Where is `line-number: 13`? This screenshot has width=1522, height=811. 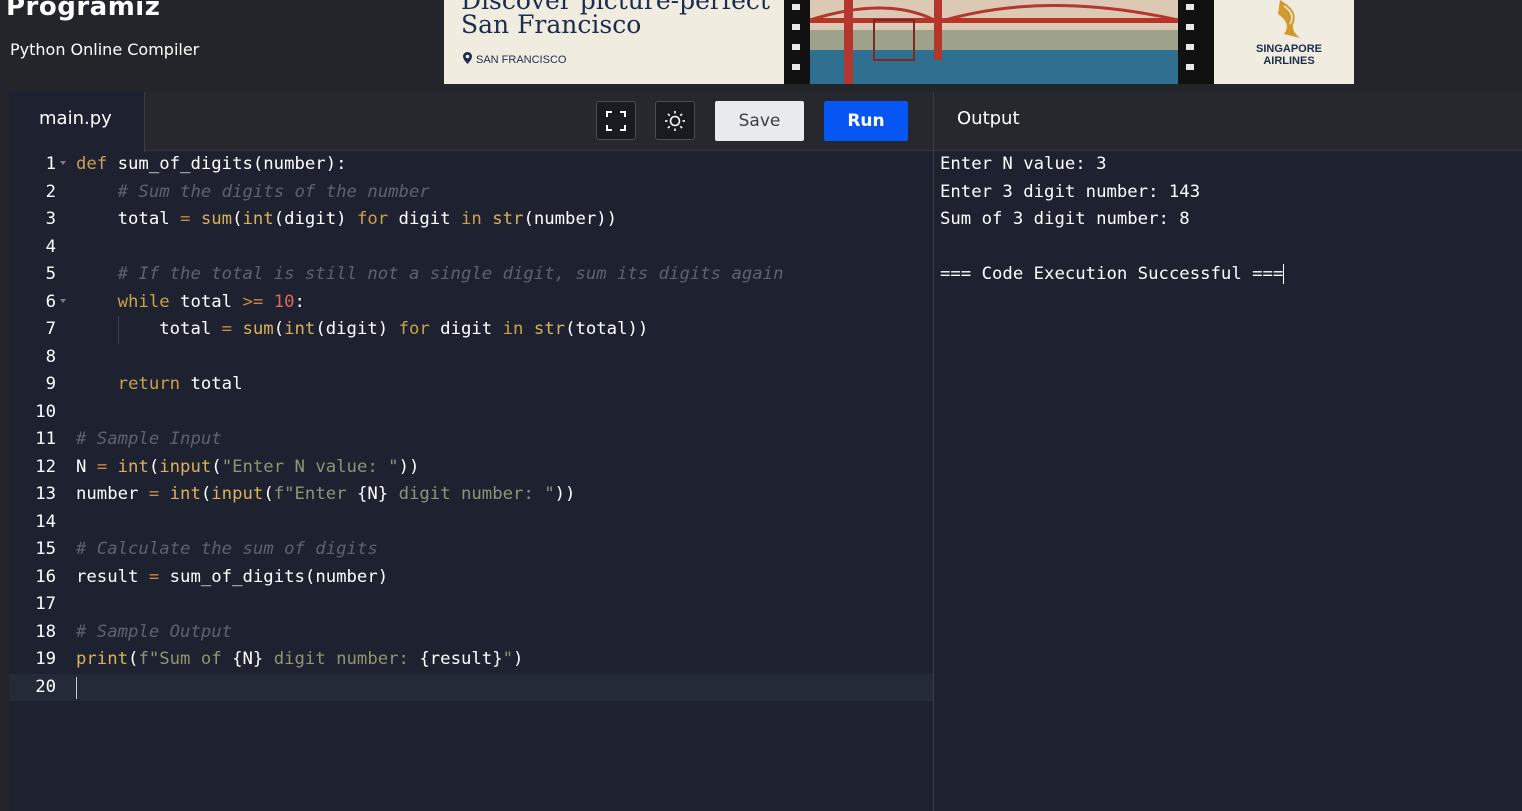 line-number: 13 is located at coordinates (45, 494).